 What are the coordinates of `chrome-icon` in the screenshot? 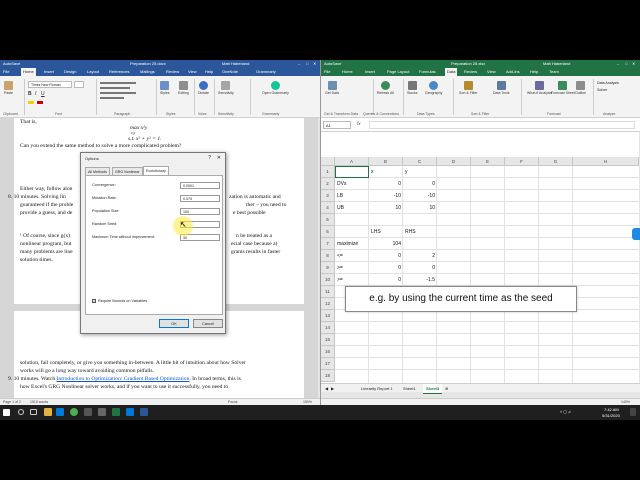 It's located at (74, 412).